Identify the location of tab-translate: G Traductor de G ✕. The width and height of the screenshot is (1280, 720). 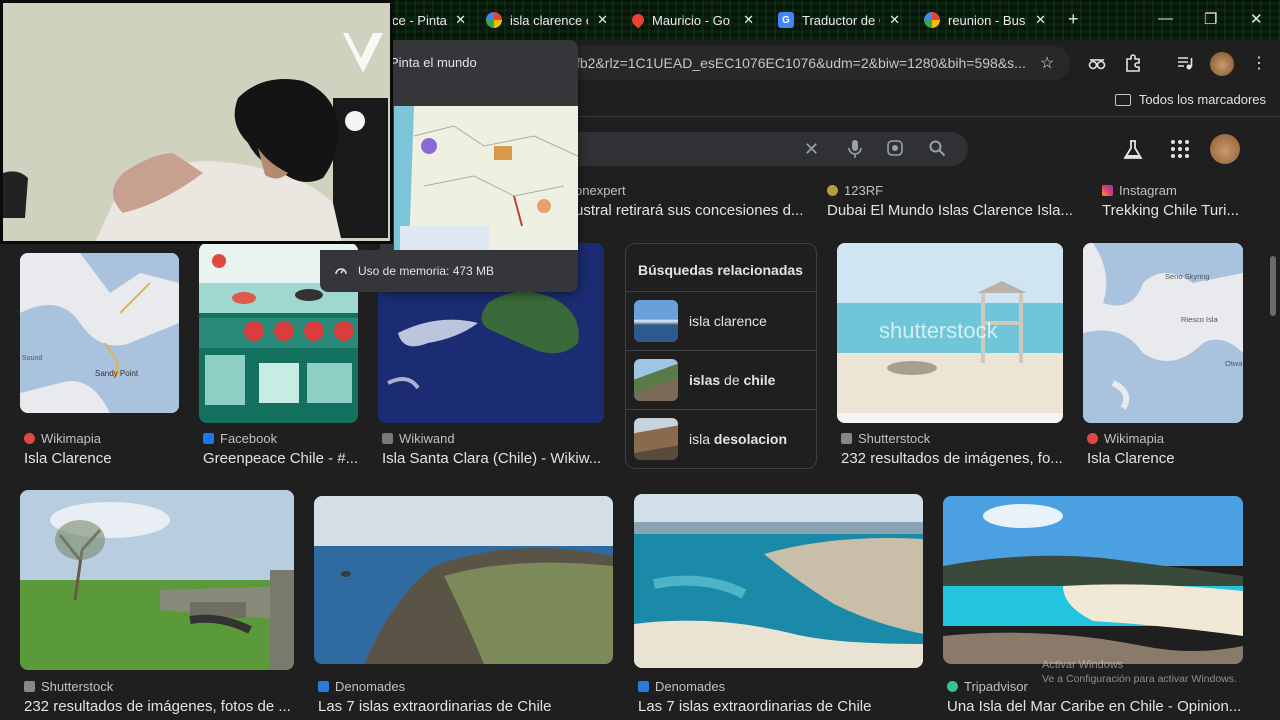
(839, 20).